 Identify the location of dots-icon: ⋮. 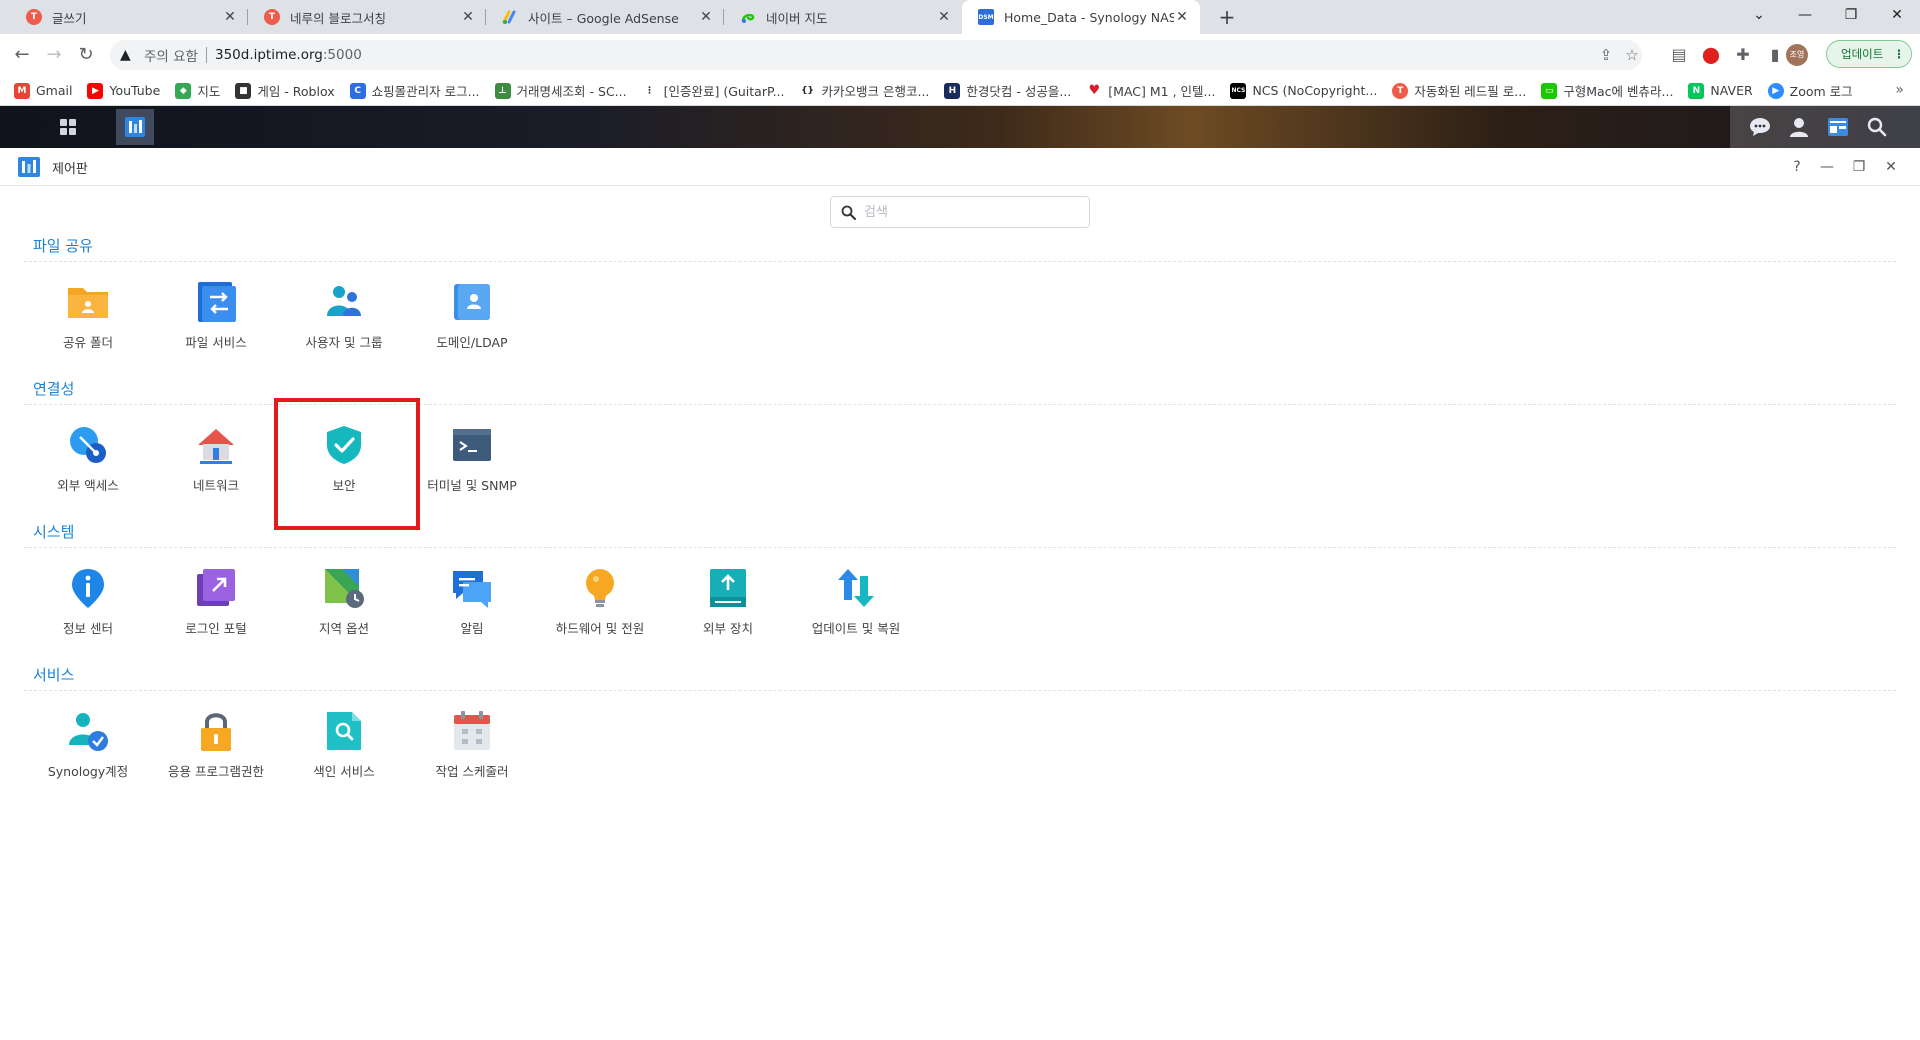
(649, 90).